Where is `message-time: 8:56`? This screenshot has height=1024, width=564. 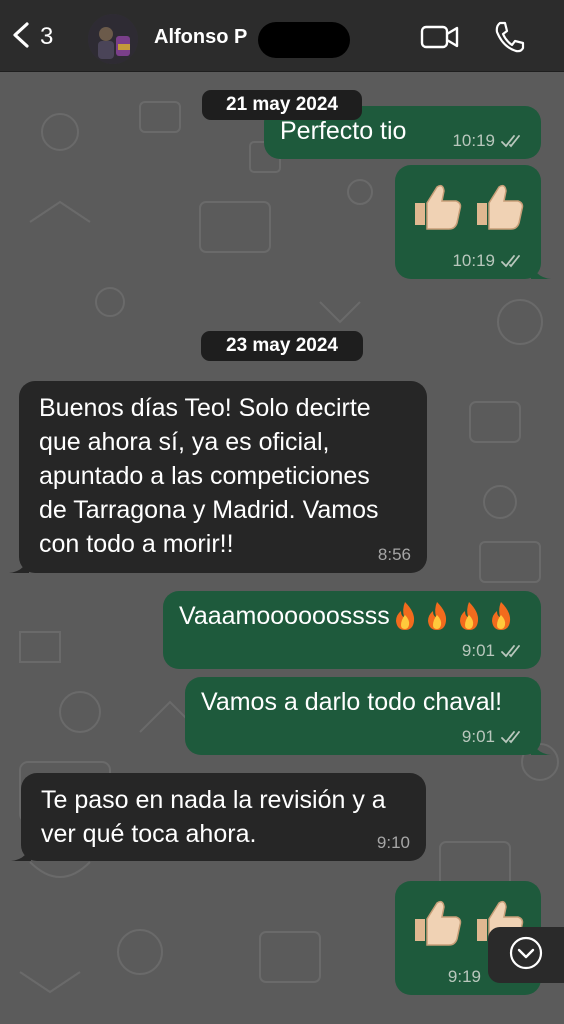
message-time: 8:56 is located at coordinates (394, 554).